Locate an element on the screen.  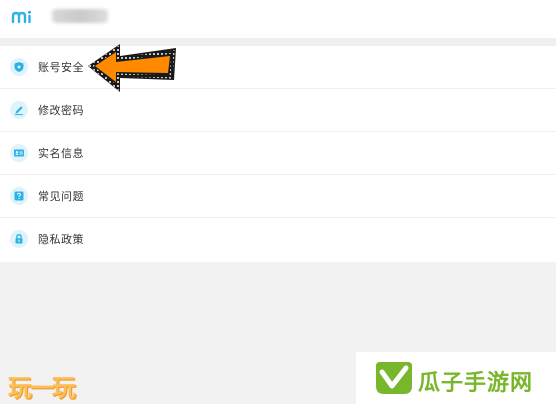
menu-item-label: 实名信息 is located at coordinates (61, 153).